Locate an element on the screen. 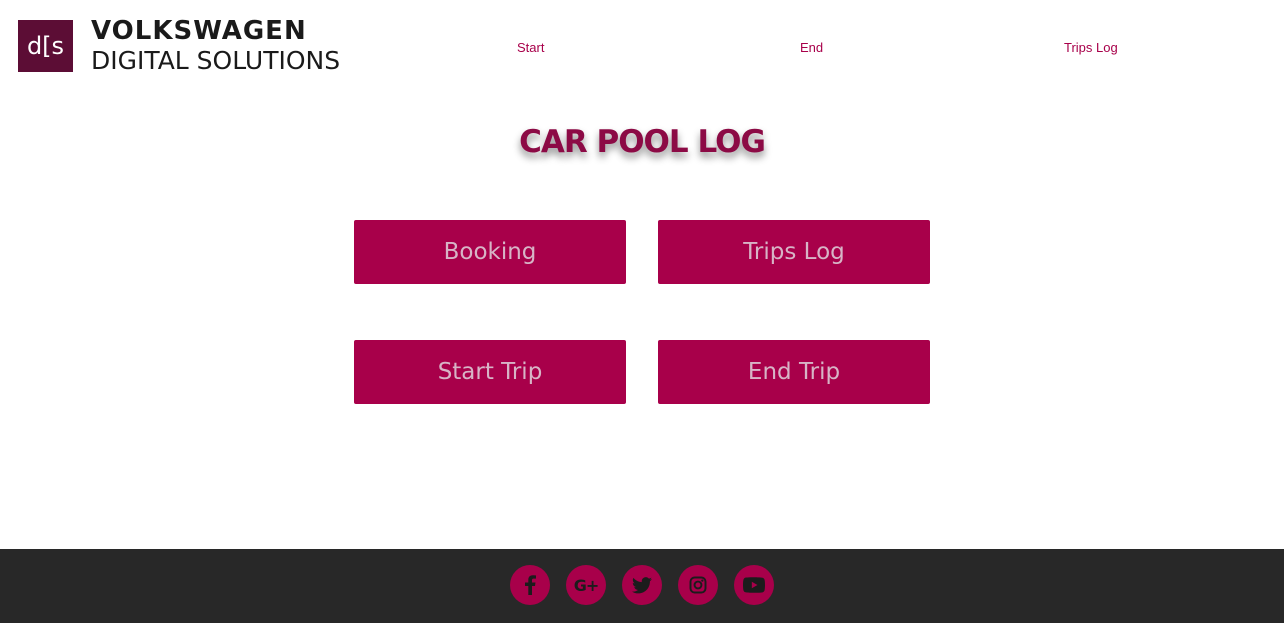 This screenshot has height=623, width=1284. footer: G+ is located at coordinates (642, 586).